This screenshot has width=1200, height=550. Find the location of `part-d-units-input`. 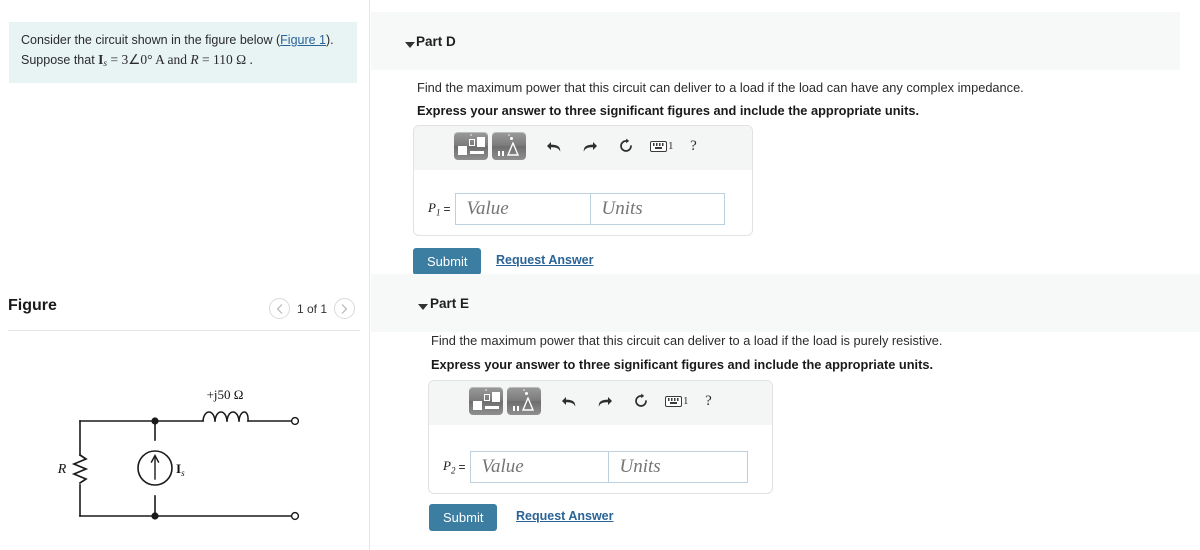

part-d-units-input is located at coordinates (658, 209).